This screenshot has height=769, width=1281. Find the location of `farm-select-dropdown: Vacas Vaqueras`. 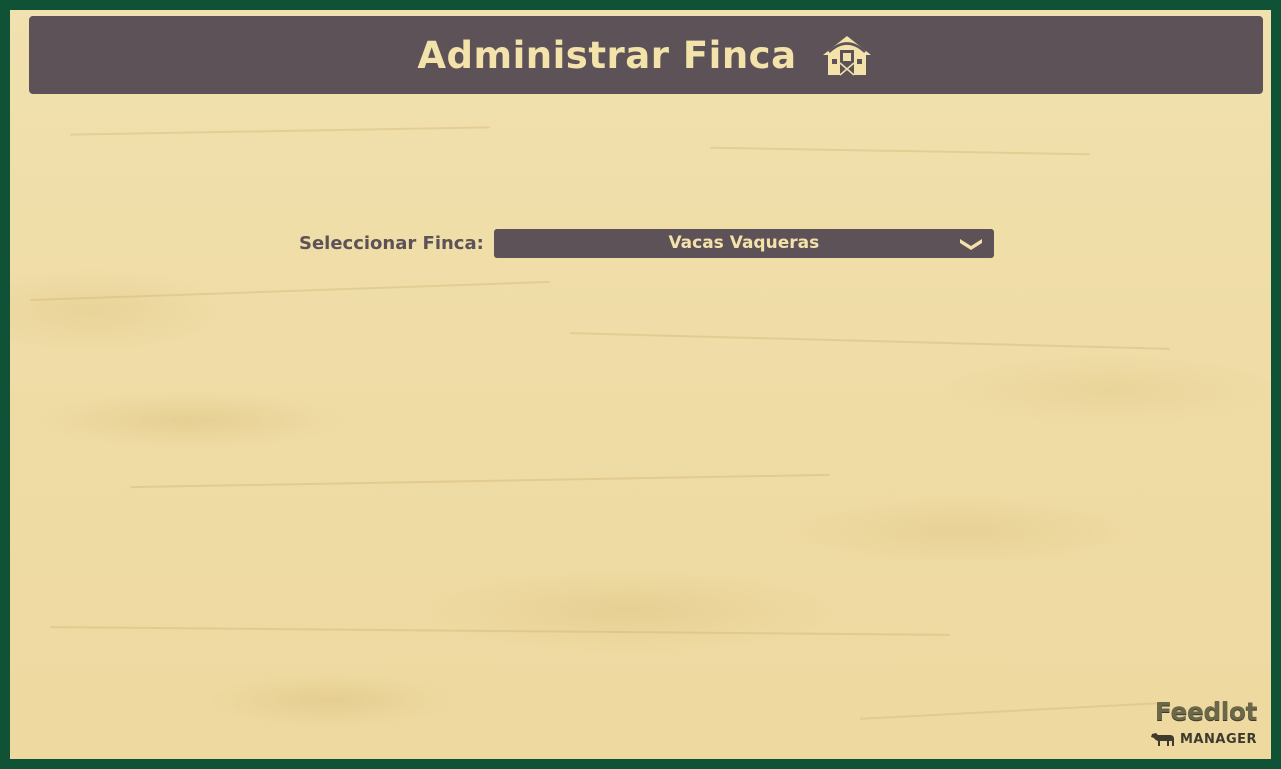

farm-select-dropdown: Vacas Vaqueras is located at coordinates (743, 243).